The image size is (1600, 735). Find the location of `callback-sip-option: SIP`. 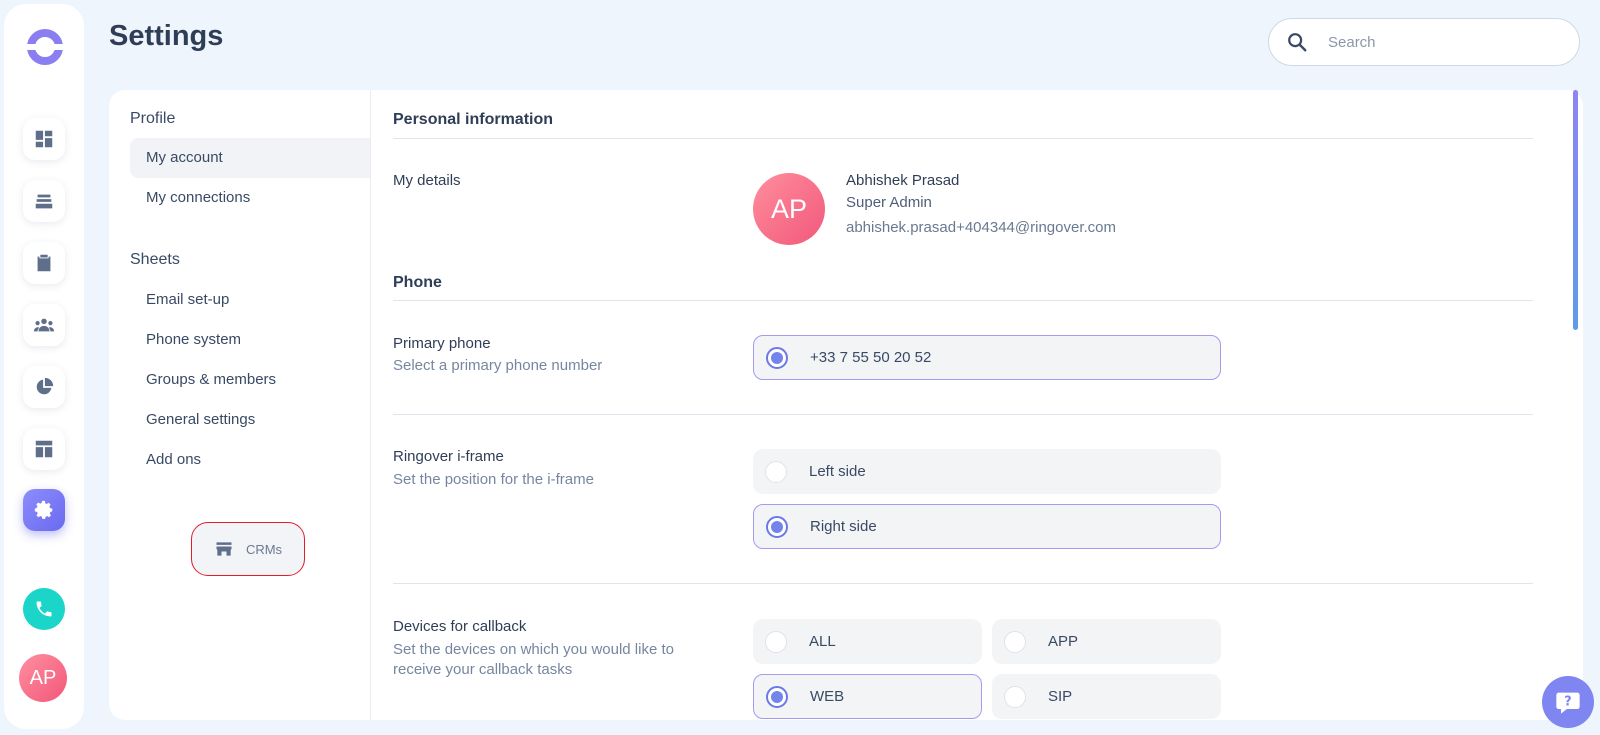

callback-sip-option: SIP is located at coordinates (1106, 696).